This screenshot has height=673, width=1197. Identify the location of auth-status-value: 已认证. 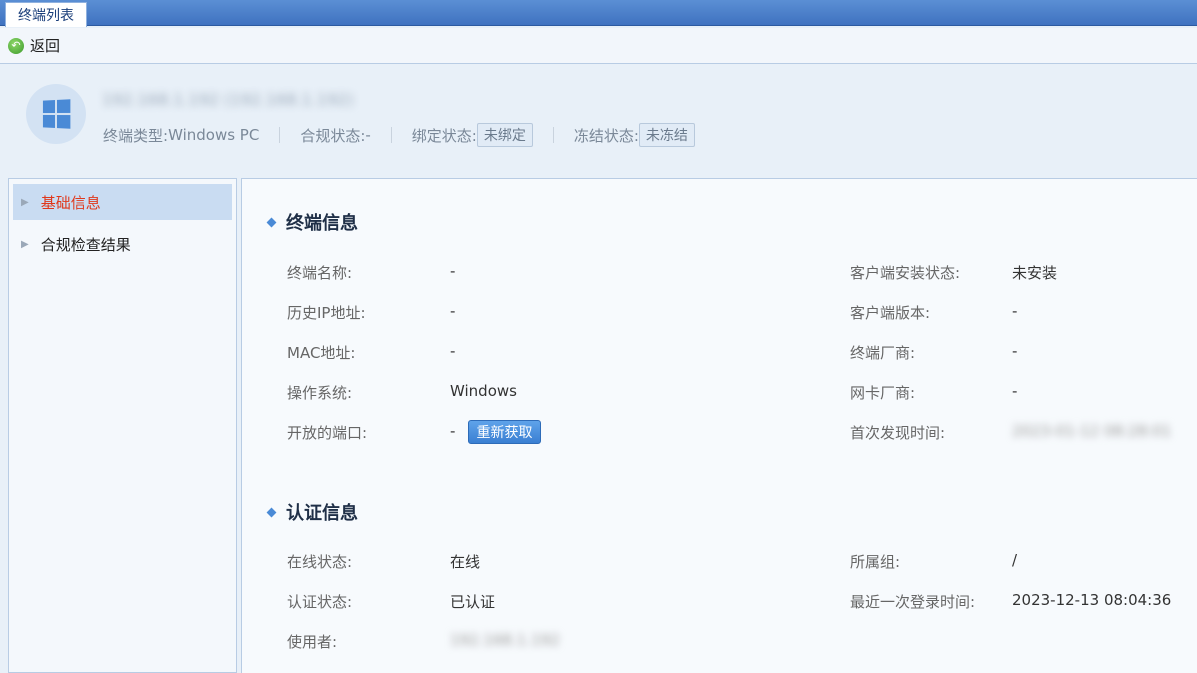
(473, 602).